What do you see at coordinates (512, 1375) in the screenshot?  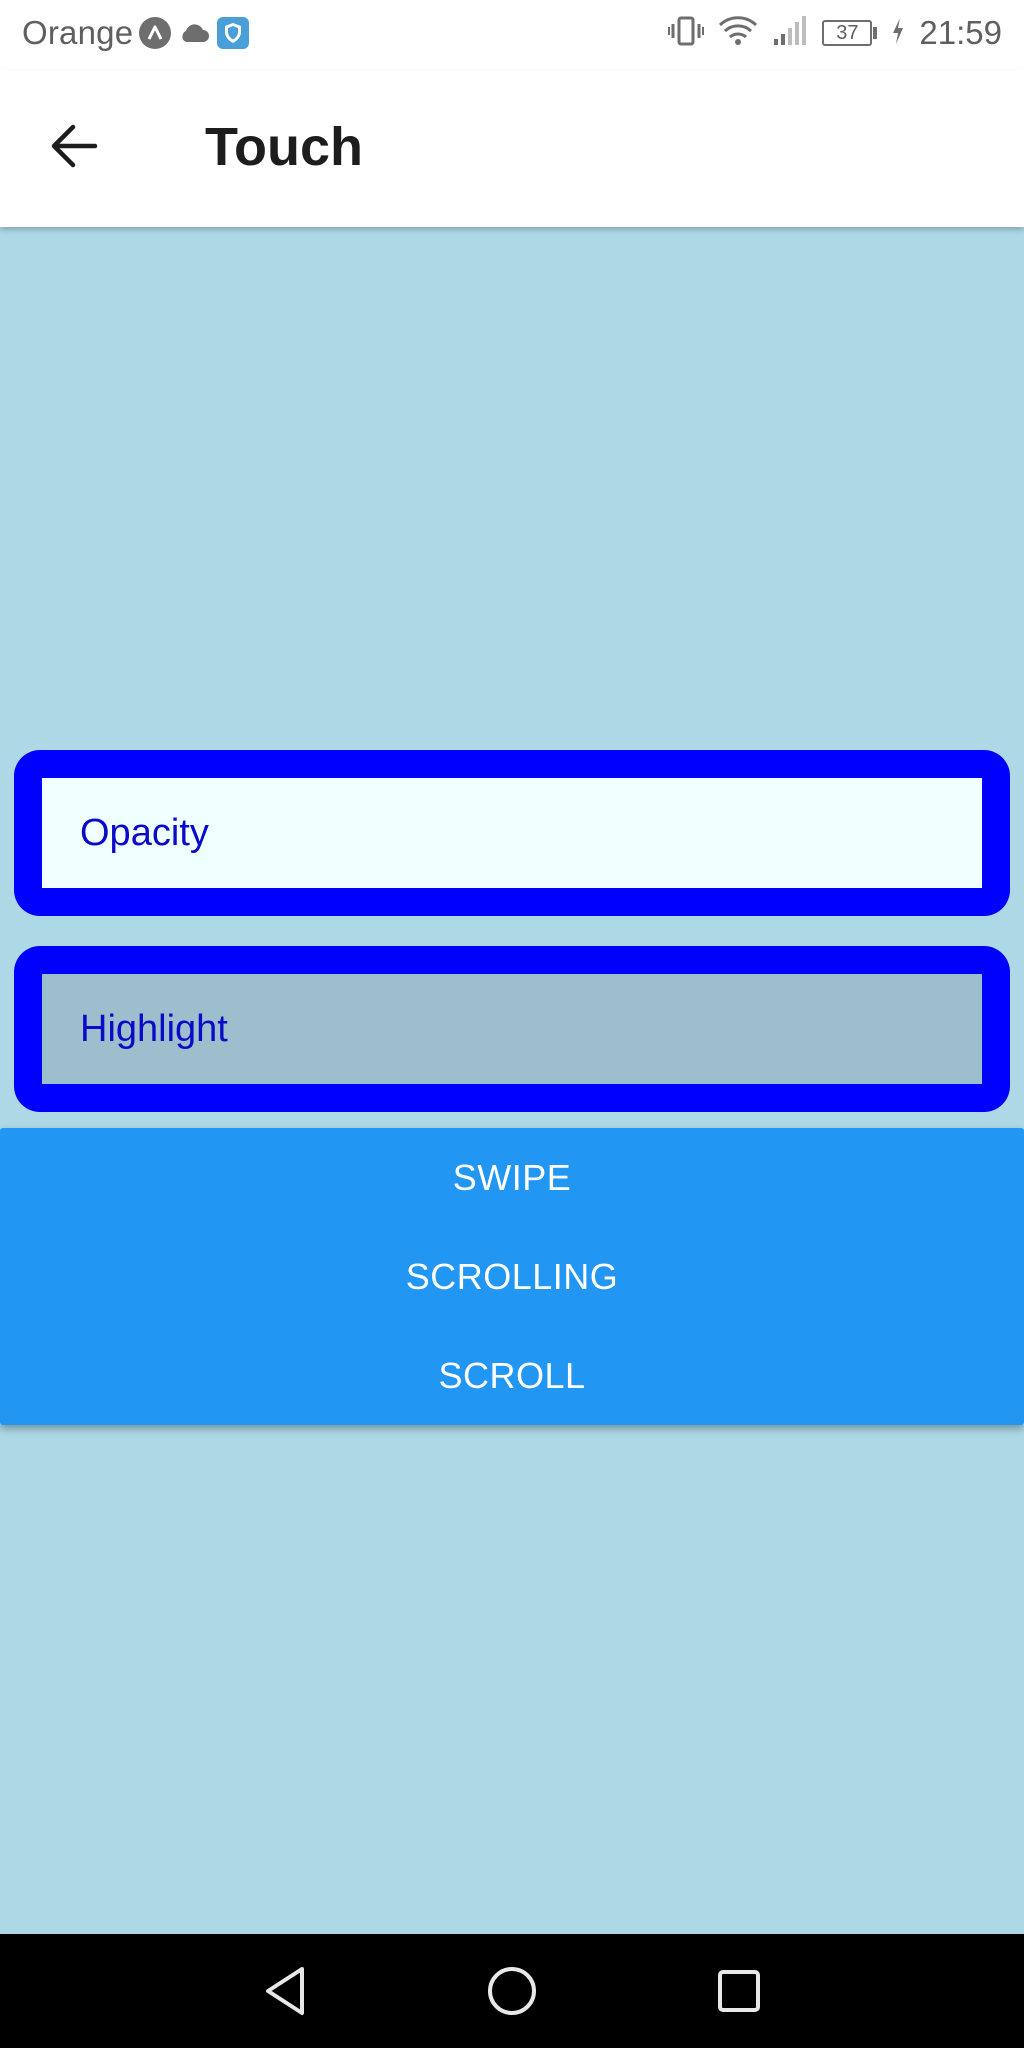 I see `scroll-button: SCROLL` at bounding box center [512, 1375].